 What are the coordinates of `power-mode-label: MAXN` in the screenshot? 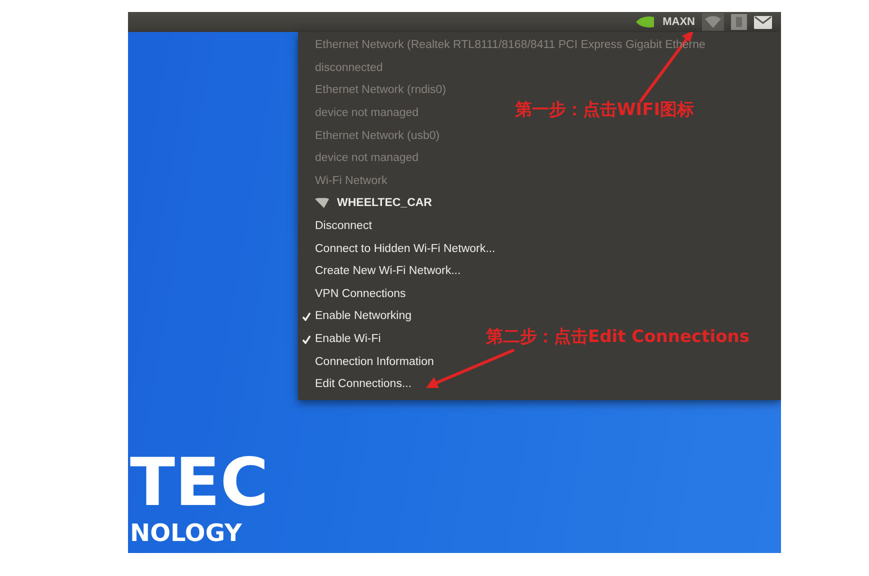 It's located at (678, 22).